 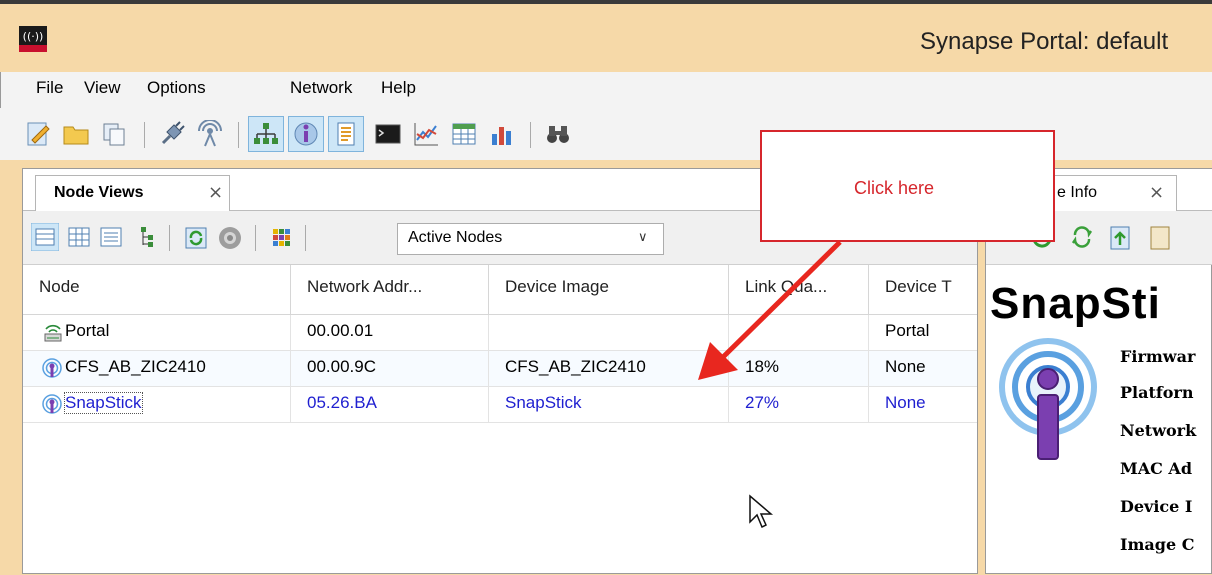 What do you see at coordinates (1121, 237) in the screenshot?
I see `upload-doc-icon` at bounding box center [1121, 237].